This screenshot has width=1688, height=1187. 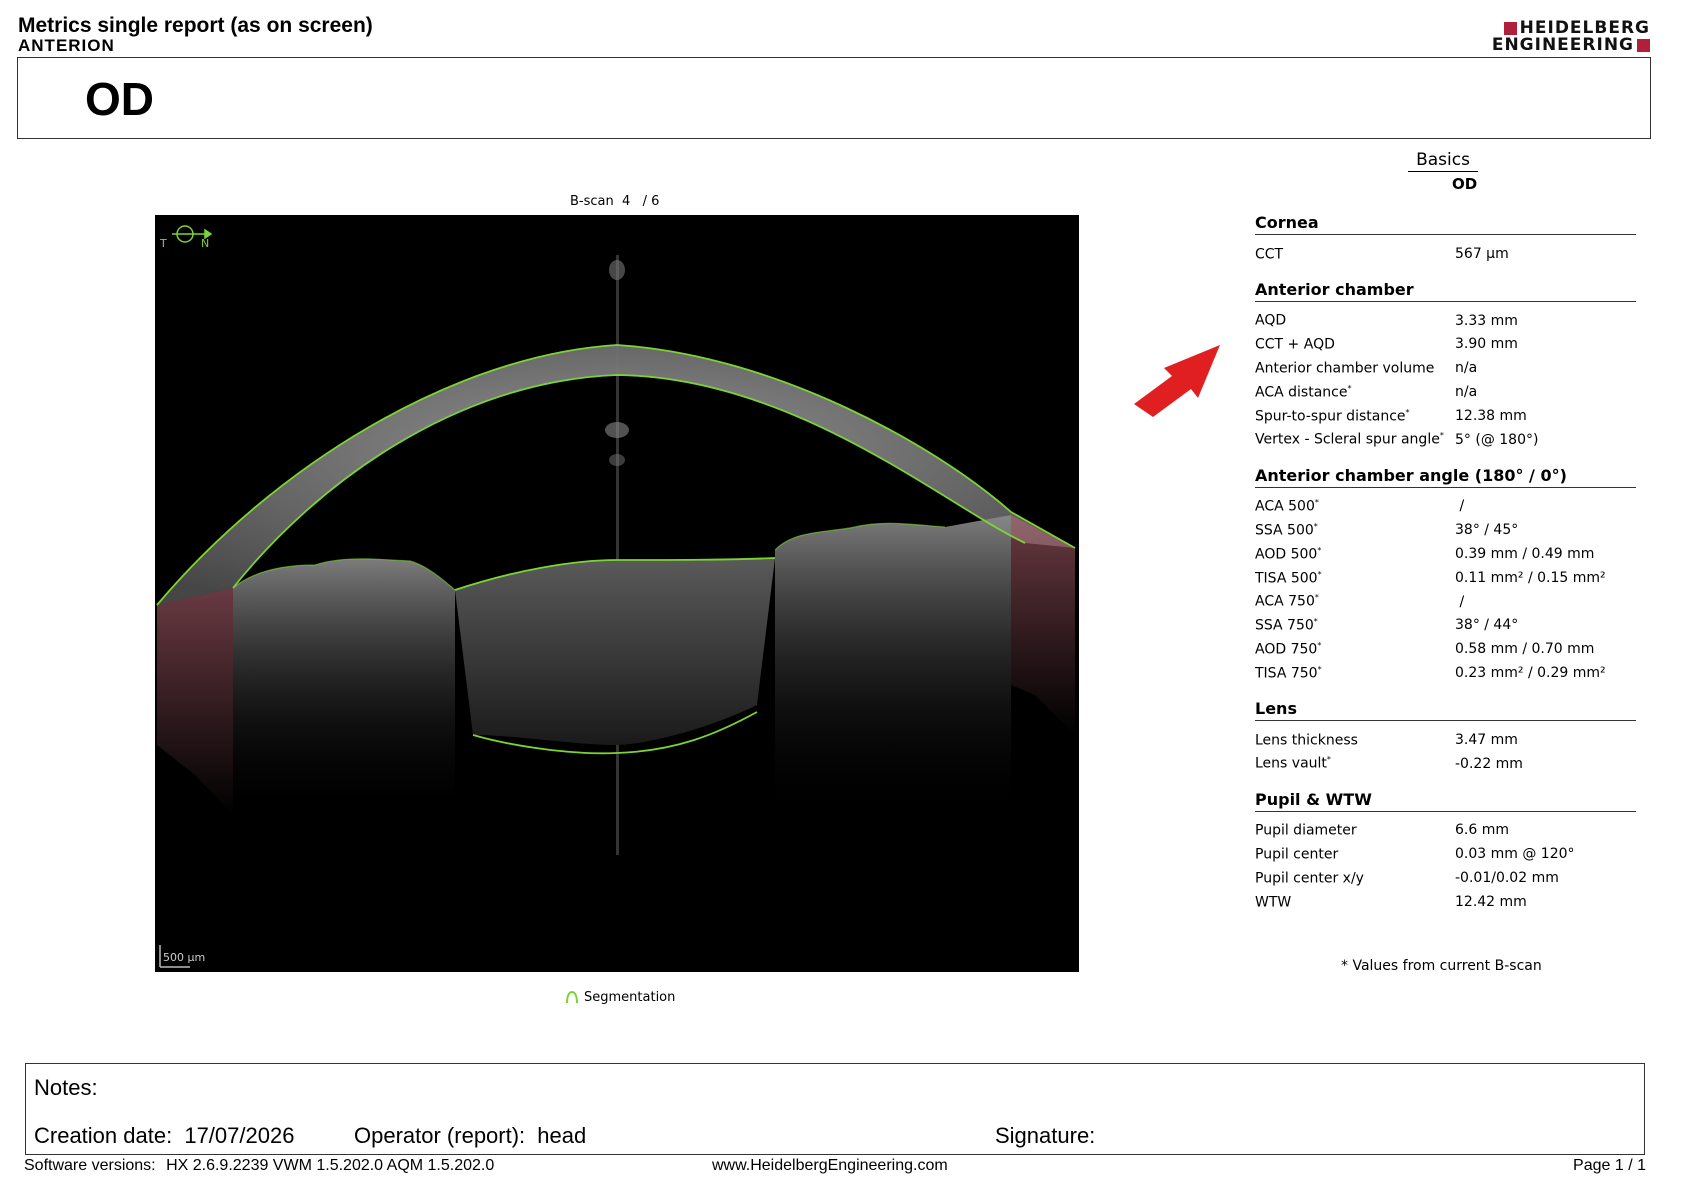 I want to click on metric-label-text: Anterior chamber volume, so click(x=1345, y=368).